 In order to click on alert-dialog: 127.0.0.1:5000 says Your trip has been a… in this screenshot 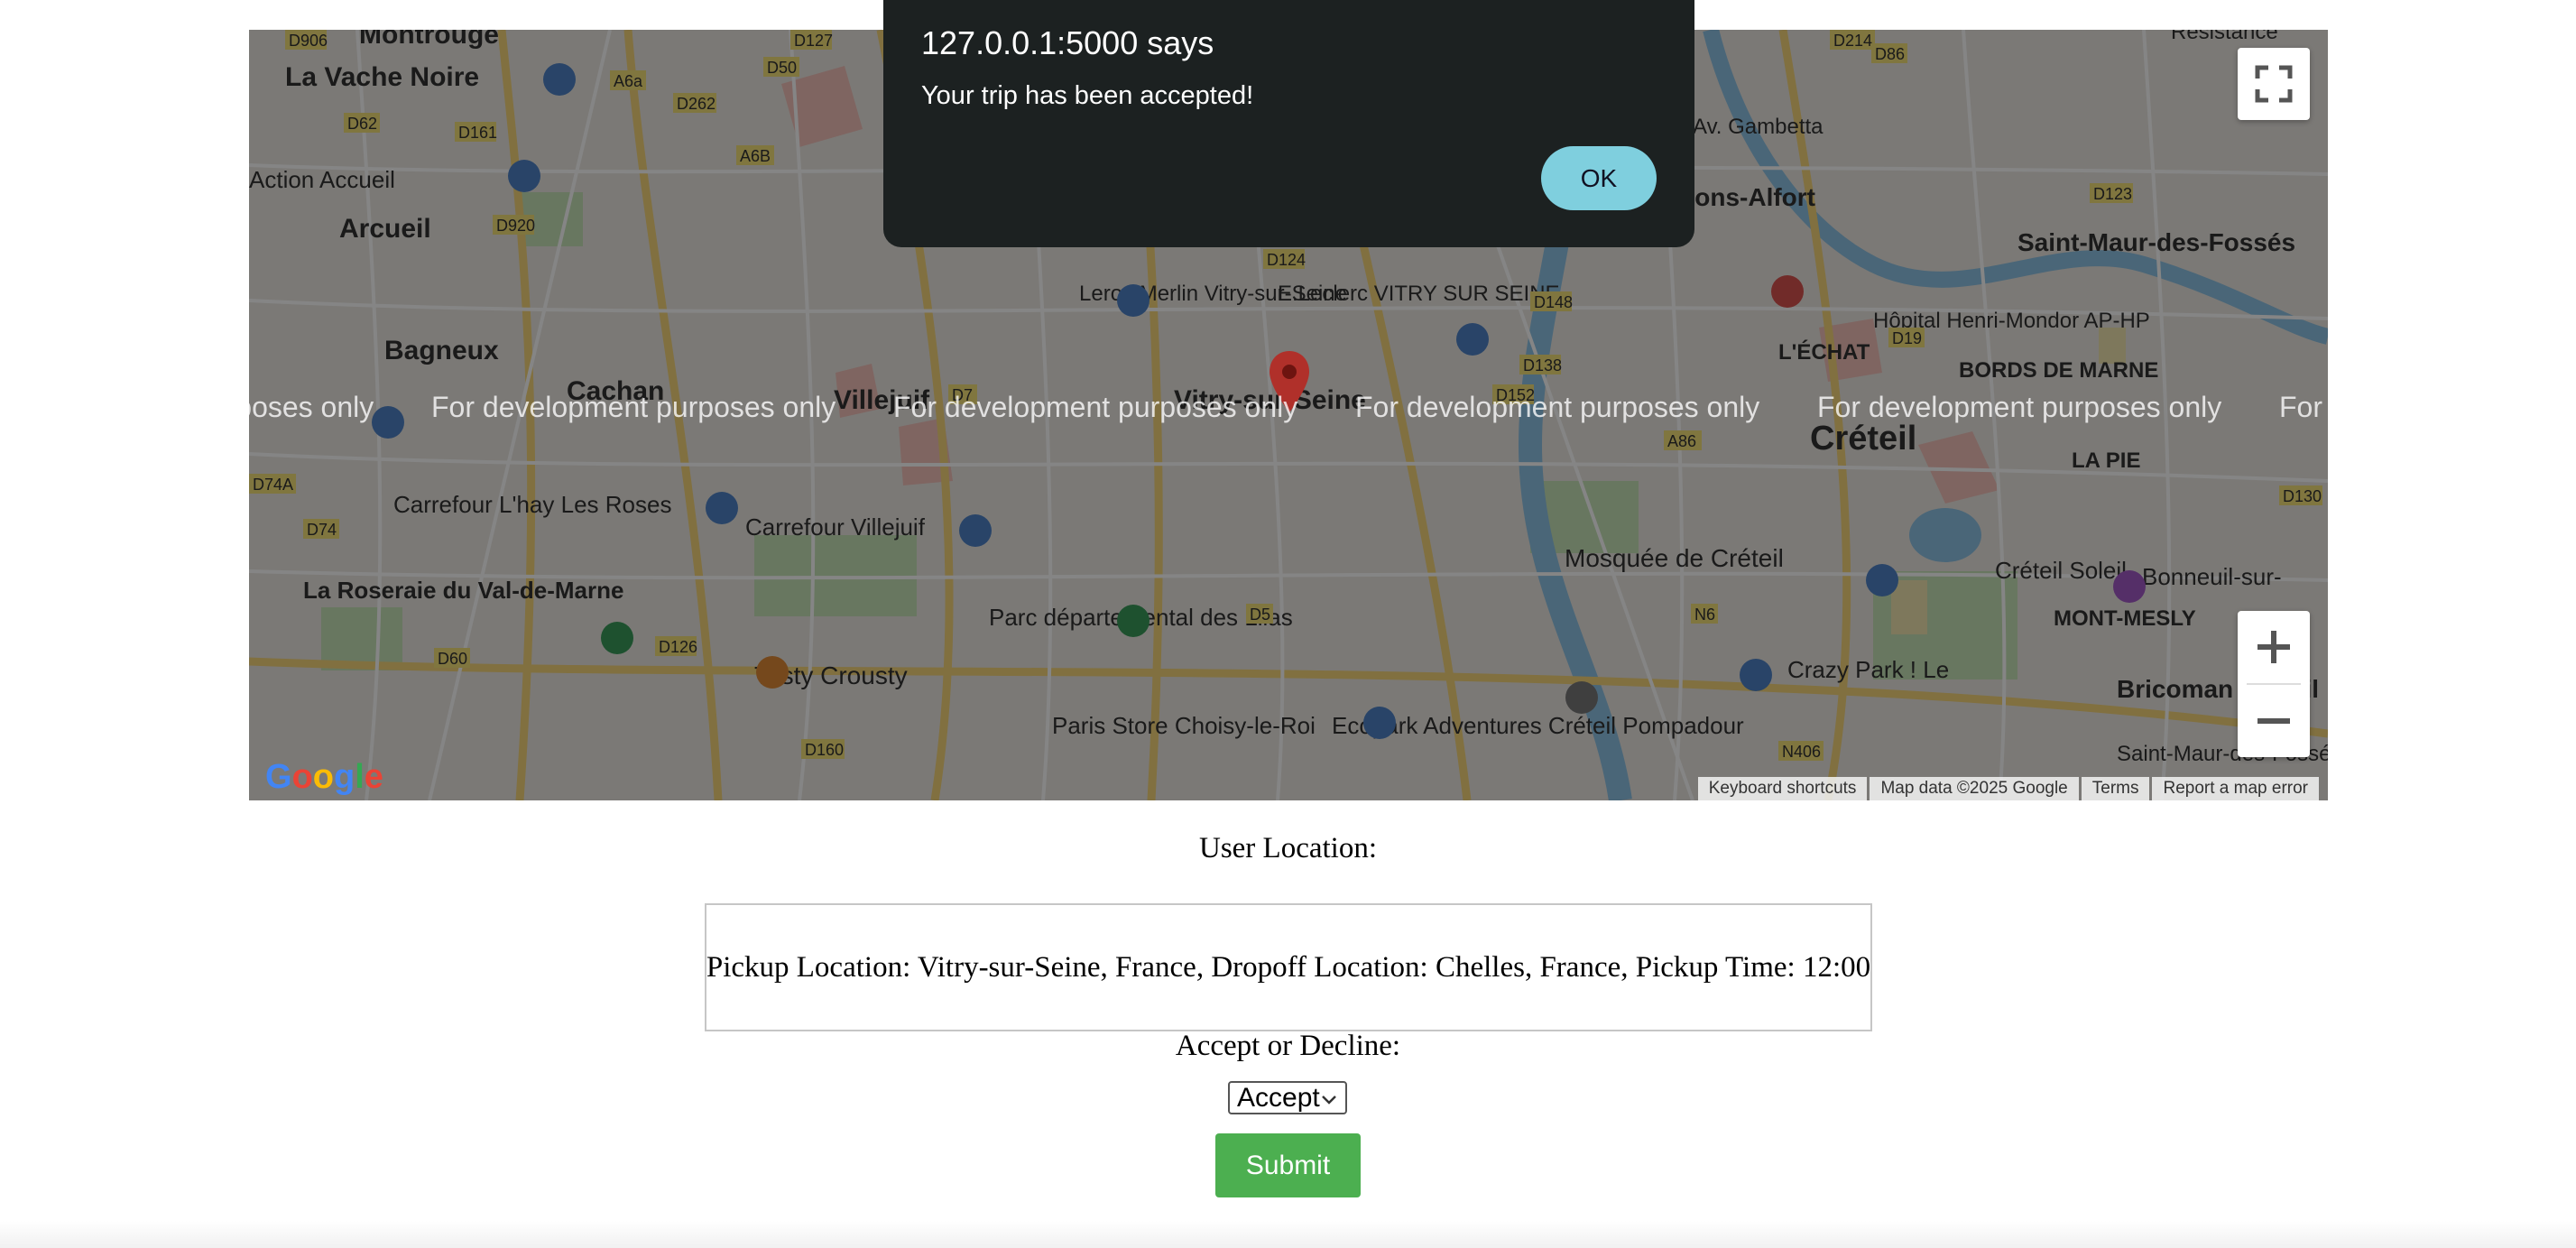, I will do `click(1288, 123)`.